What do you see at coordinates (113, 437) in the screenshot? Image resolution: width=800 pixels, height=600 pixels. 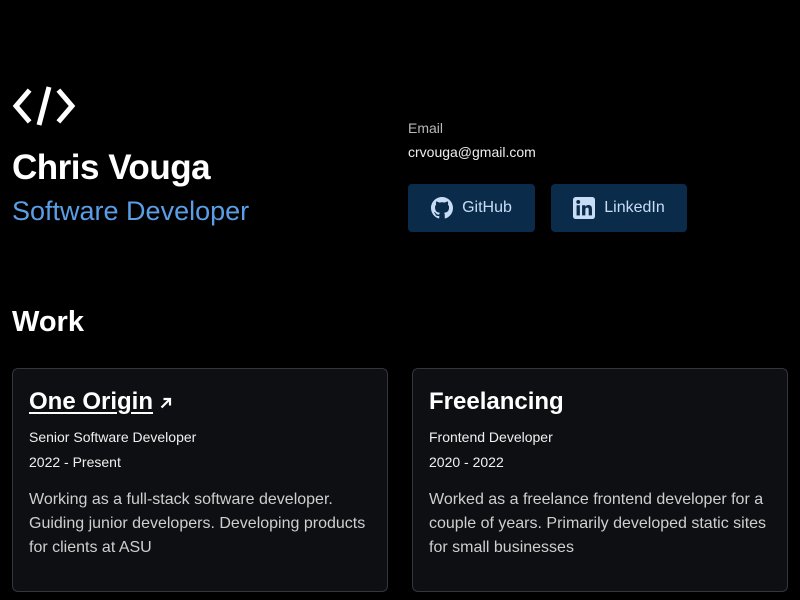 I see `job-role: Senior Software Developer` at bounding box center [113, 437].